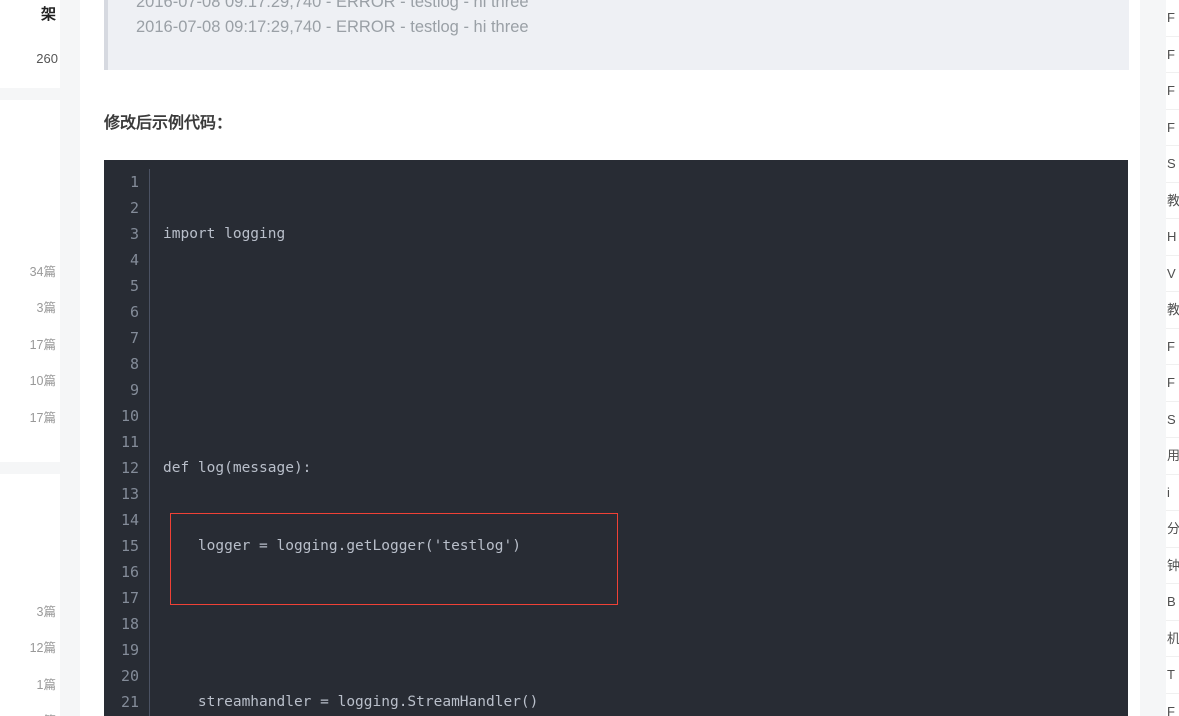 This screenshot has width=1179, height=716. What do you see at coordinates (30, 683) in the screenshot?
I see `sidebar-category-item: 1篇` at bounding box center [30, 683].